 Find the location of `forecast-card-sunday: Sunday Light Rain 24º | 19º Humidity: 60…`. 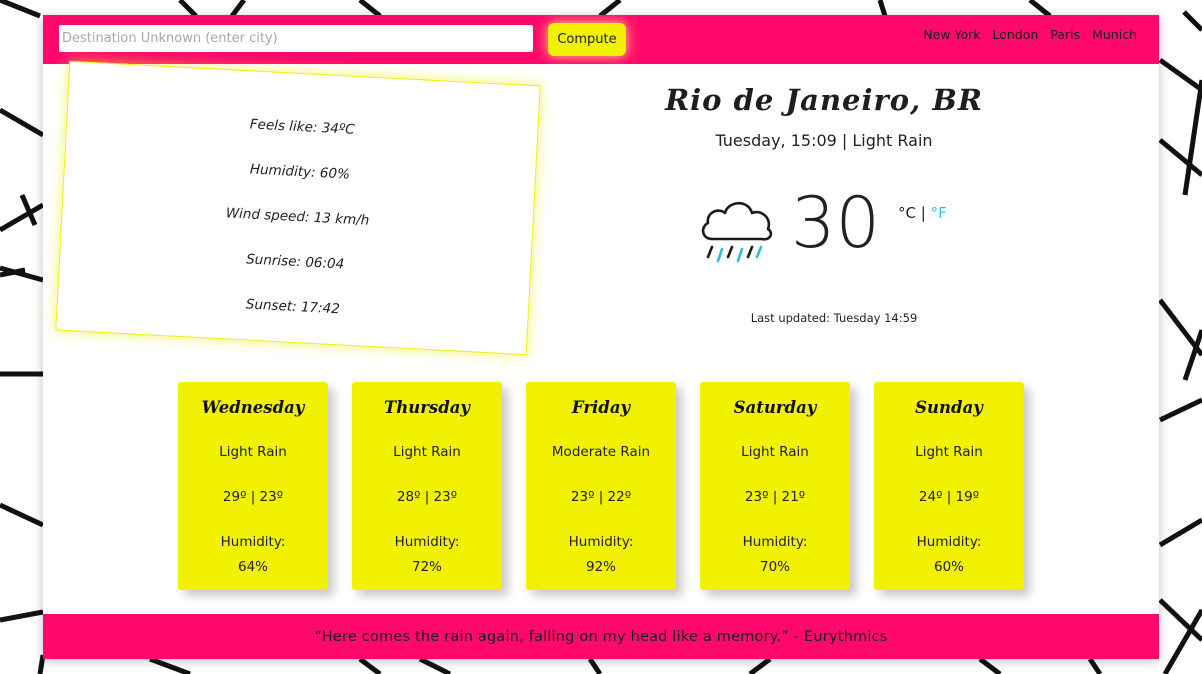

forecast-card-sunday: Sunday Light Rain 24º | 19º Humidity: 60… is located at coordinates (949, 486).